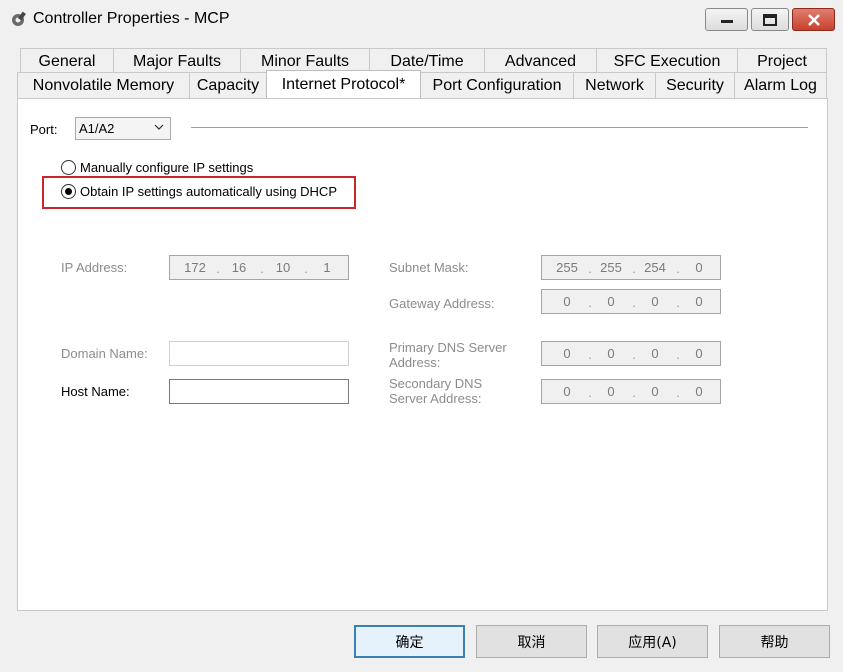  What do you see at coordinates (68, 167) in the screenshot?
I see `manual-ip-radio` at bounding box center [68, 167].